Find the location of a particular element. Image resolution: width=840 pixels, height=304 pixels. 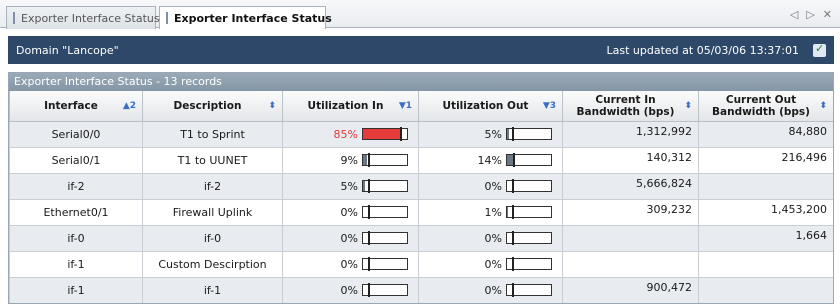

interface-cell: Serial0/1 is located at coordinates (76, 160).